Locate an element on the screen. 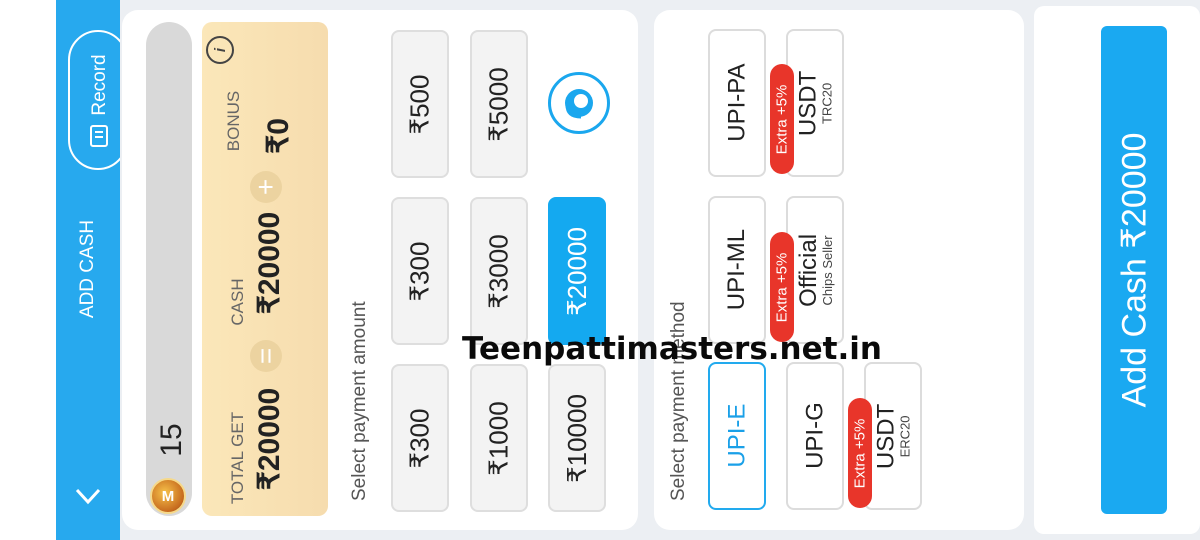 The height and width of the screenshot is (540, 1200). customer-support-icon is located at coordinates (579, 103).